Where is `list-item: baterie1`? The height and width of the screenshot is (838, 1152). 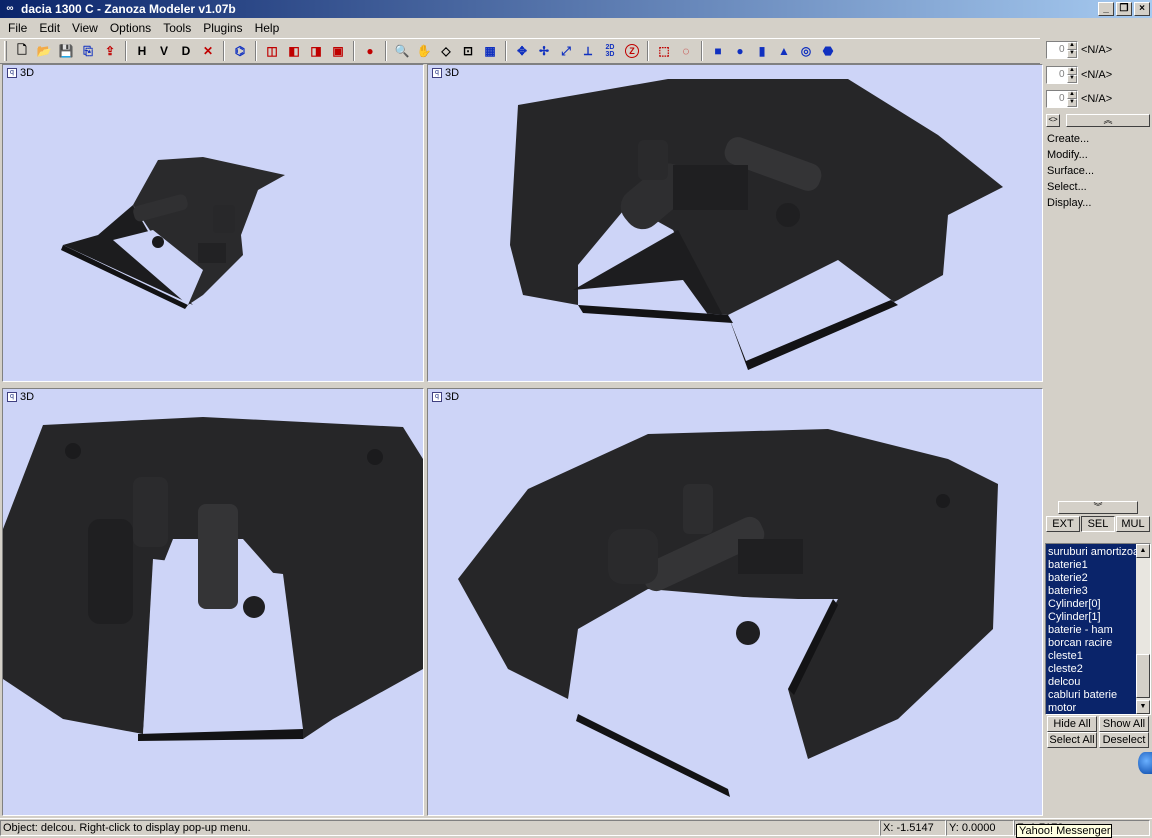
list-item: baterie1 is located at coordinates (1091, 565).